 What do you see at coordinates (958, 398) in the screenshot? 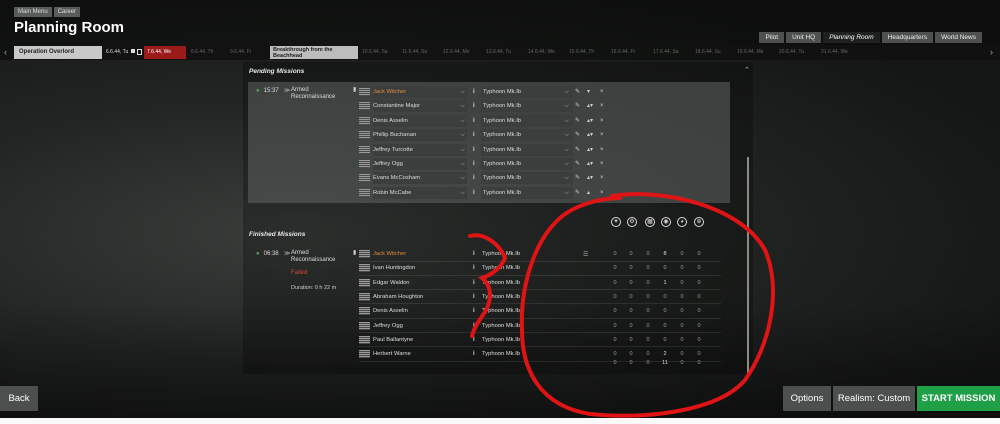
I see `start-mission-button: START MISSION` at bounding box center [958, 398].